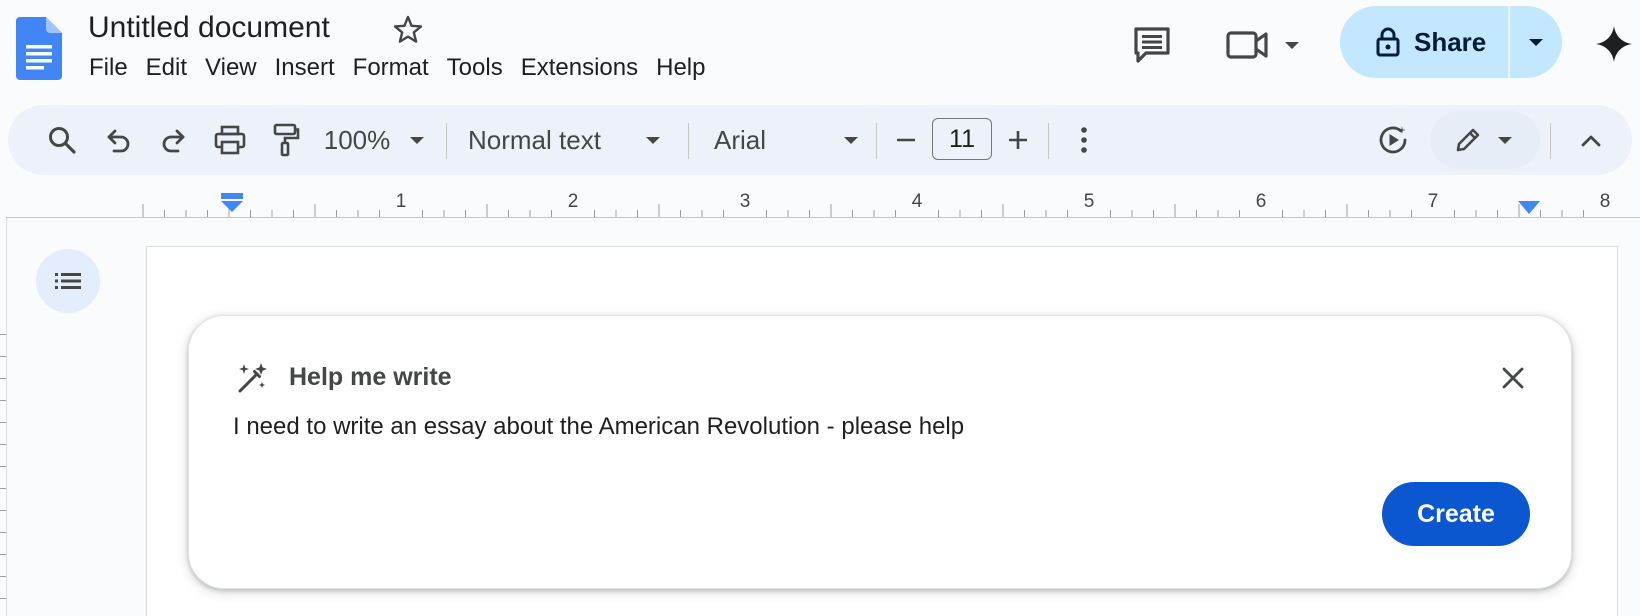 This screenshot has width=1640, height=616. Describe the element at coordinates (305, 69) in the screenshot. I see `menu-insert: Insert` at that location.